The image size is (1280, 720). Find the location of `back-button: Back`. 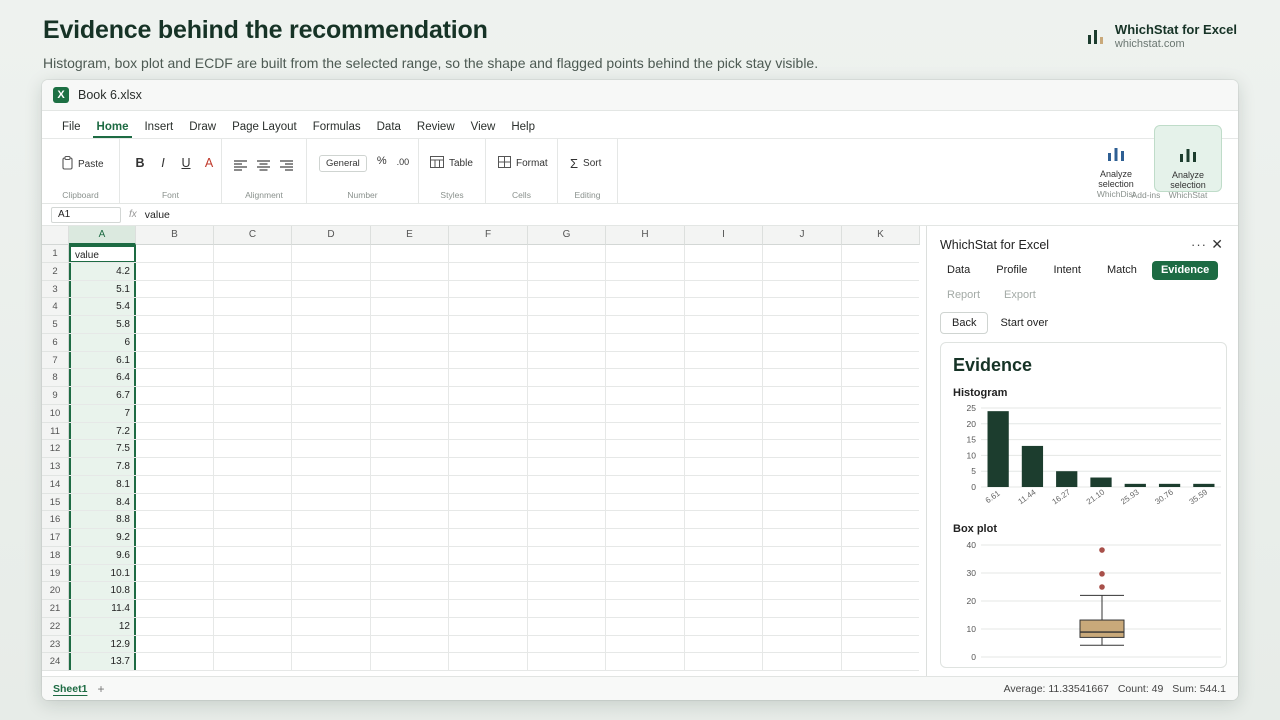

back-button: Back is located at coordinates (964, 323).